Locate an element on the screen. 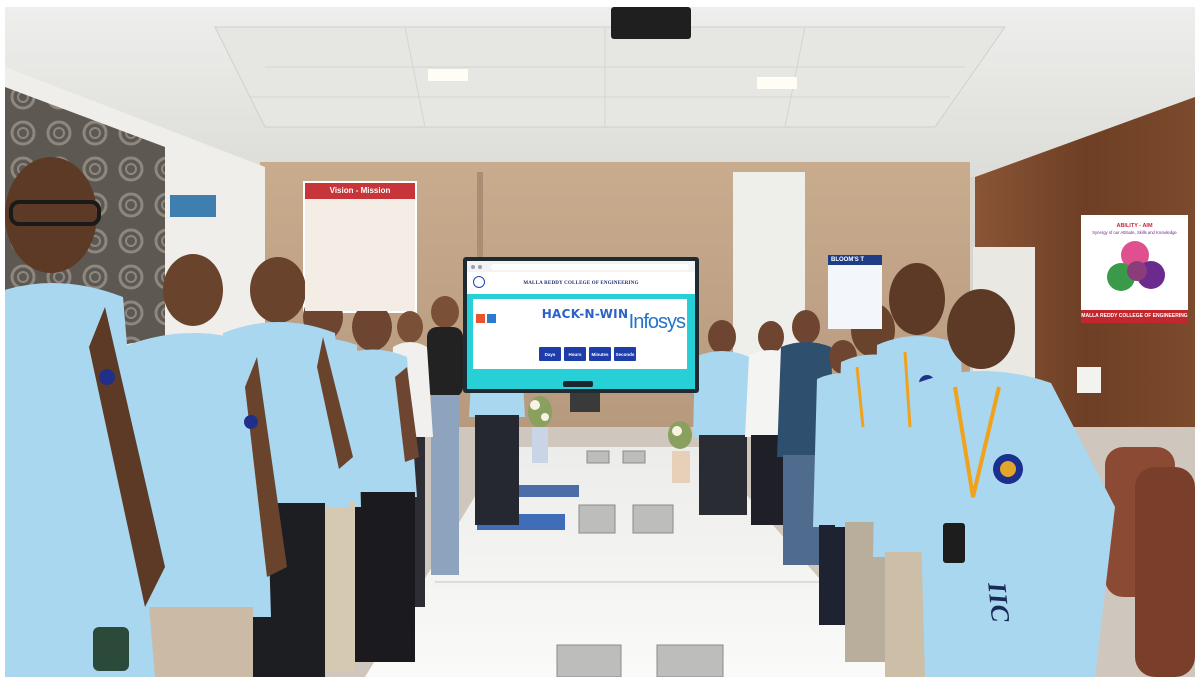 This screenshot has height=677, width=1200. timer-seconds: Seconds is located at coordinates (625, 354).